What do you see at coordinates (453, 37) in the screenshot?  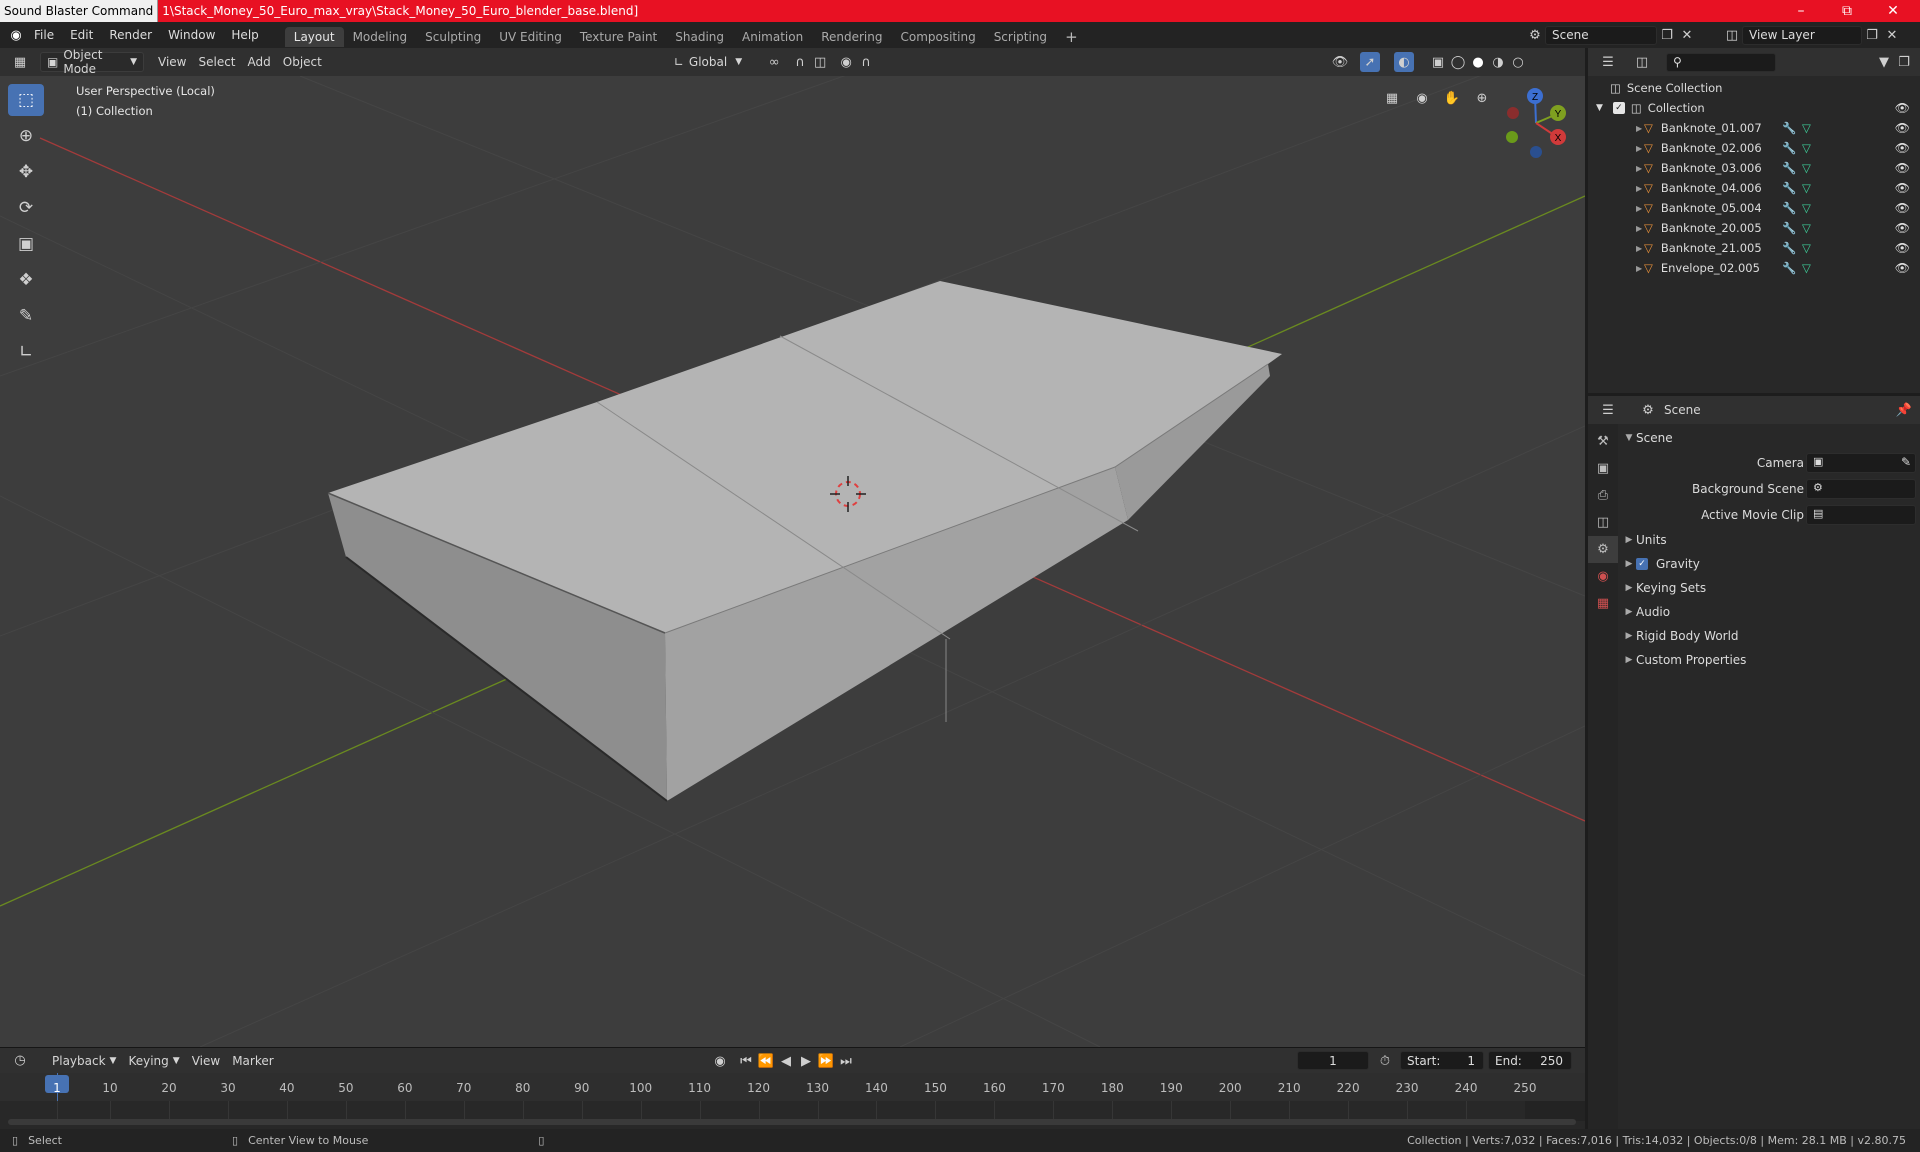 I see `tab-sculpting: Sculpting` at bounding box center [453, 37].